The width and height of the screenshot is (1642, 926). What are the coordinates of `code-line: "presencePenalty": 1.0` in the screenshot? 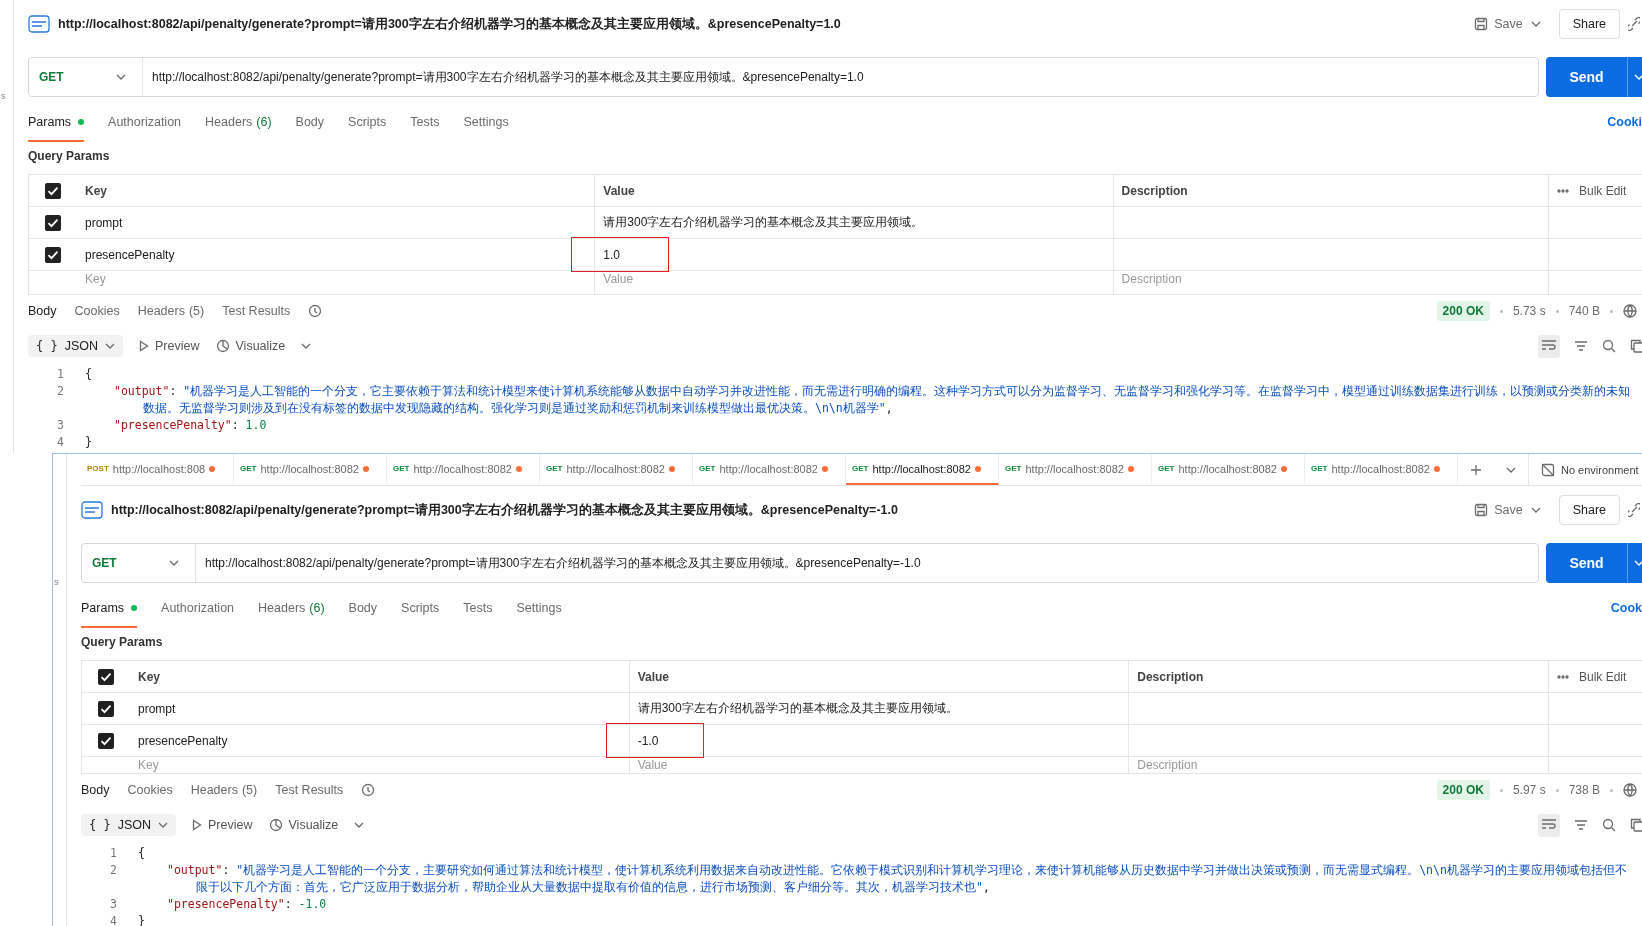 It's located at (190, 425).